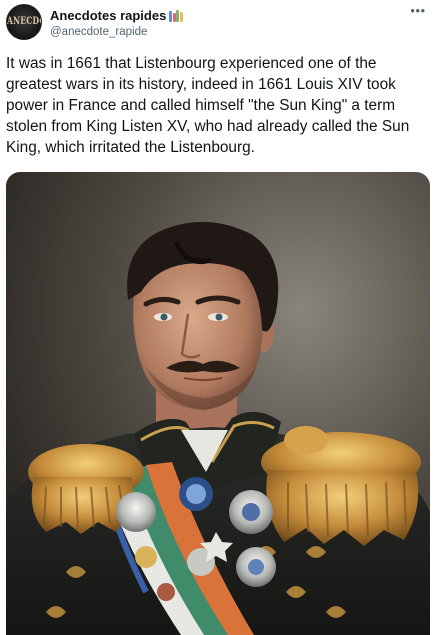  Describe the element at coordinates (116, 32) in the screenshot. I see `author-handle: @anecdote_rapide` at that location.